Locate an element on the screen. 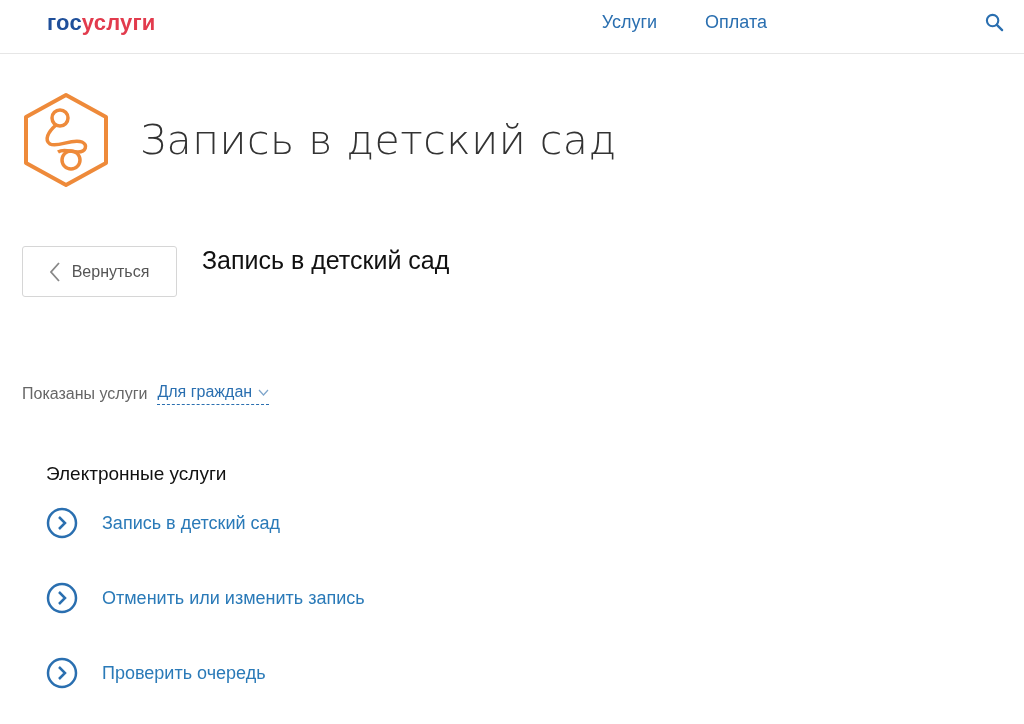 This screenshot has height=724, width=1024. service-link: Запись в детский сад is located at coordinates (524, 523).